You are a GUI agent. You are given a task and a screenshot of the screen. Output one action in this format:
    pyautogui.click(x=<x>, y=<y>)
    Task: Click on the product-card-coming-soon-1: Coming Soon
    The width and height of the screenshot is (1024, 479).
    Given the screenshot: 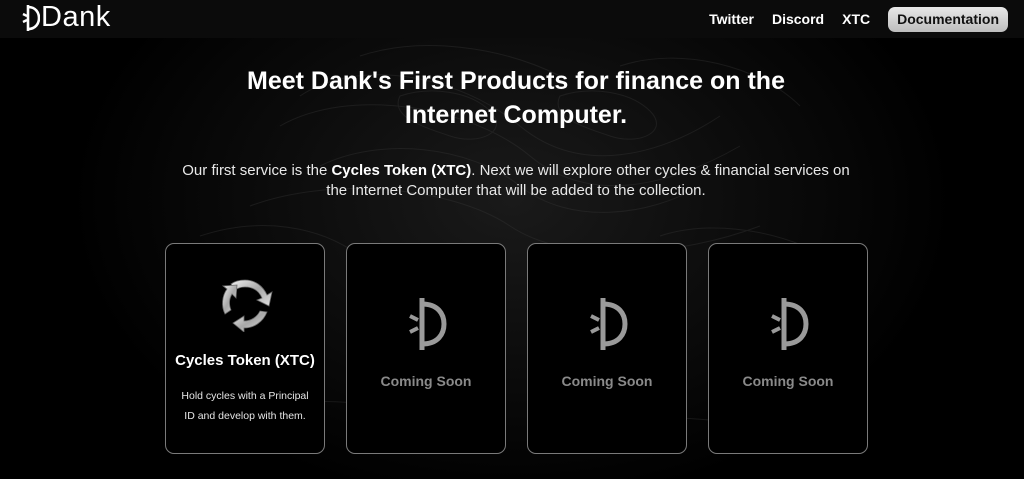 What is the action you would take?
    pyautogui.click(x=426, y=348)
    